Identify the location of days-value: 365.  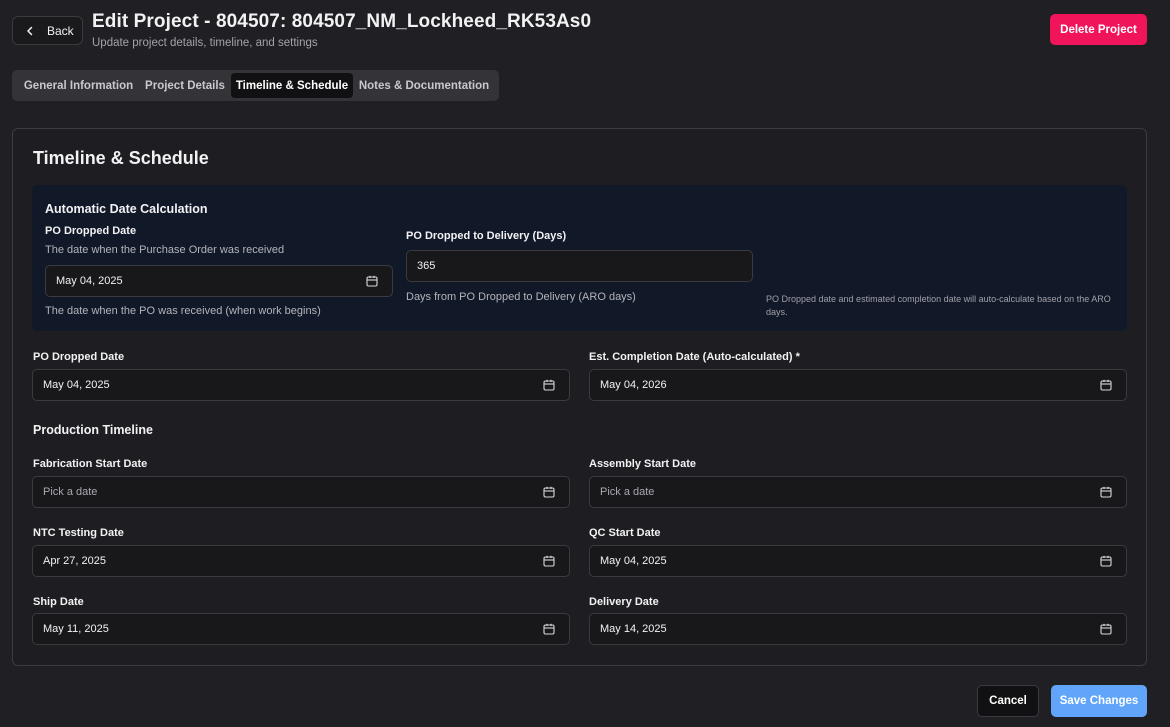
(426, 266).